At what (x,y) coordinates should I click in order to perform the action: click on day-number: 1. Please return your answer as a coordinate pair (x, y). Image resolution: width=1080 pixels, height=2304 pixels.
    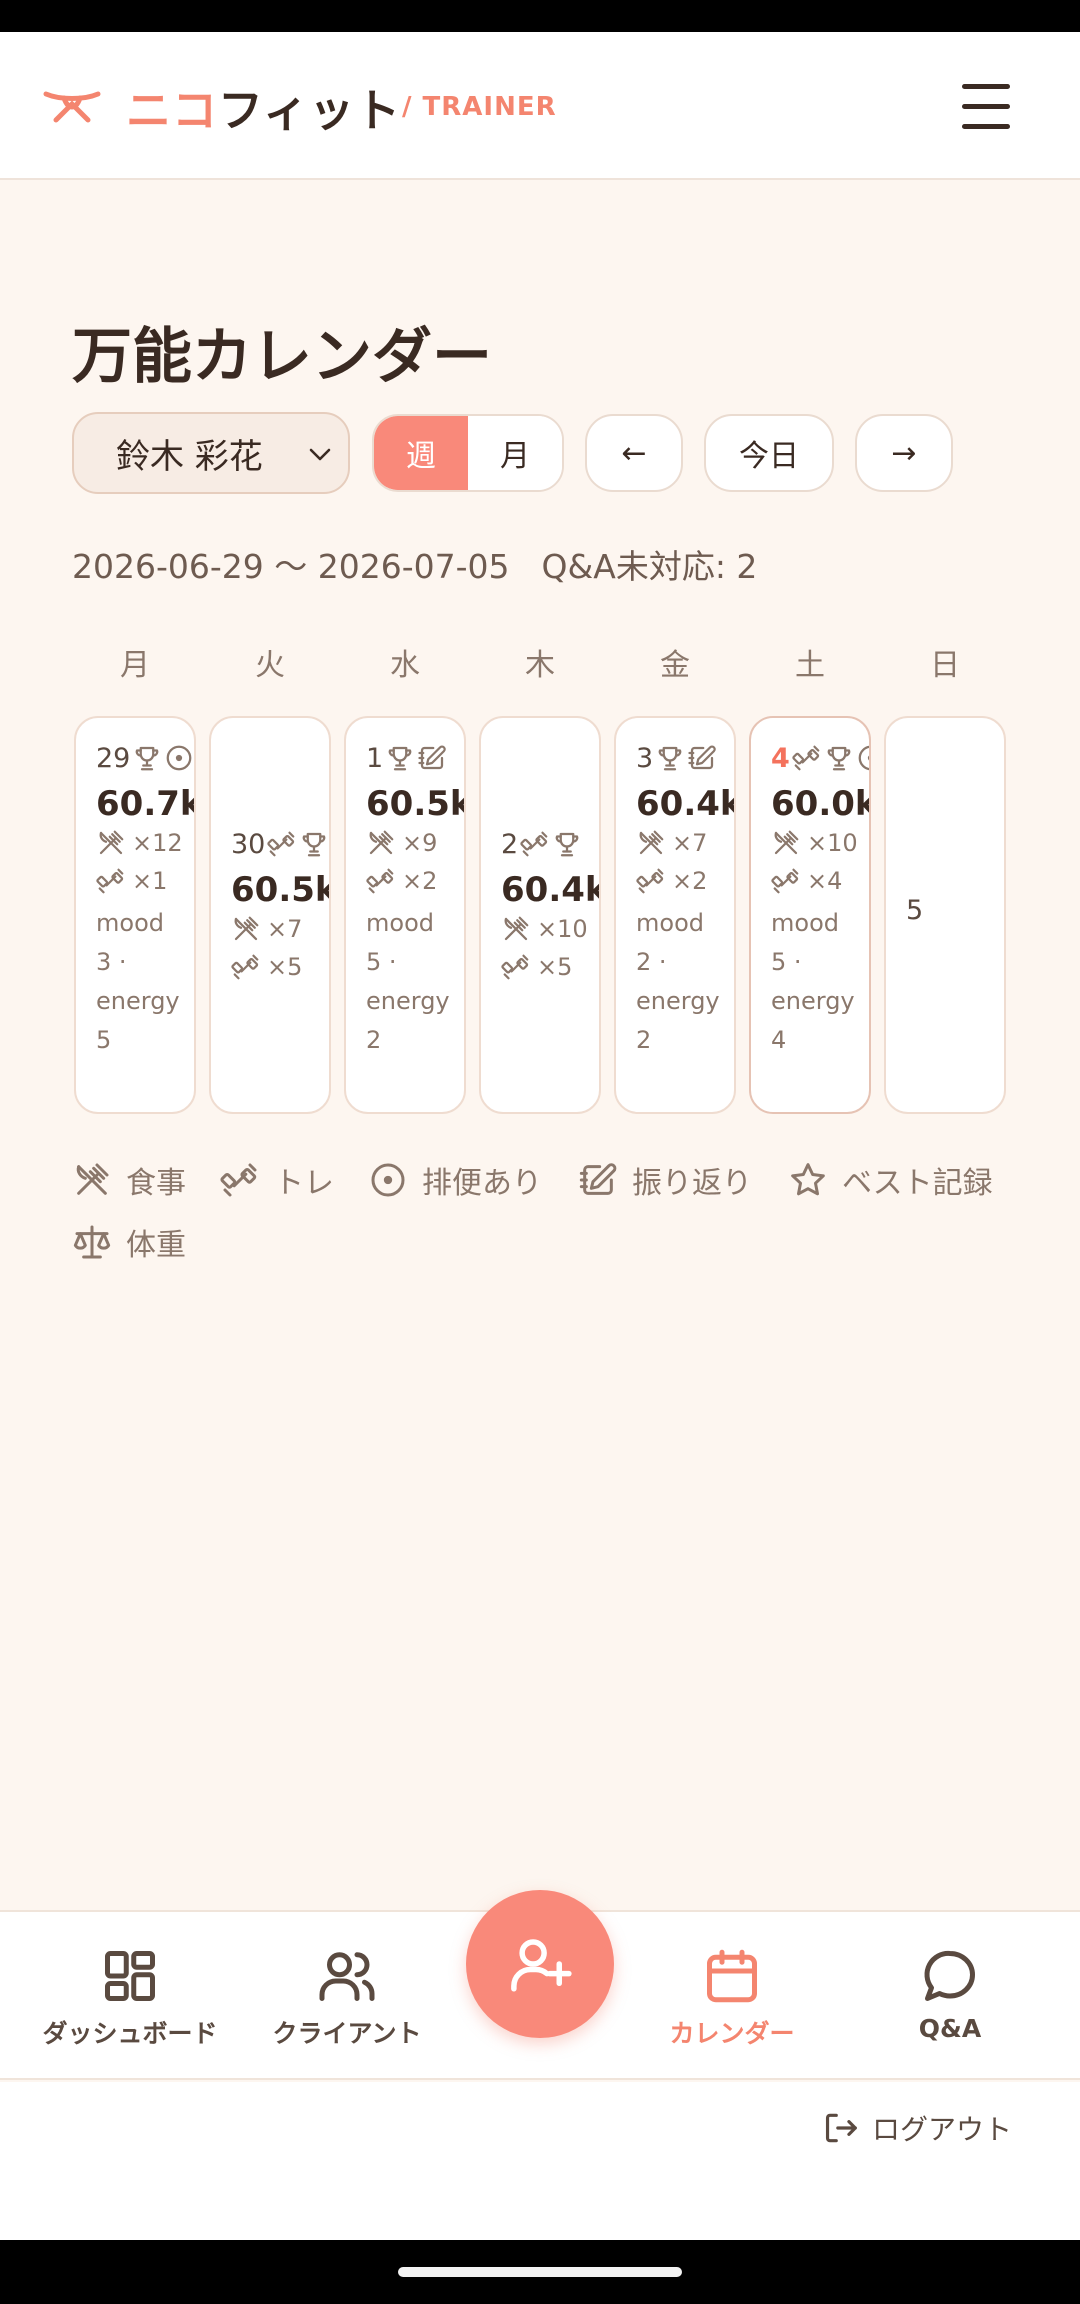
    Looking at the image, I should click on (375, 758).